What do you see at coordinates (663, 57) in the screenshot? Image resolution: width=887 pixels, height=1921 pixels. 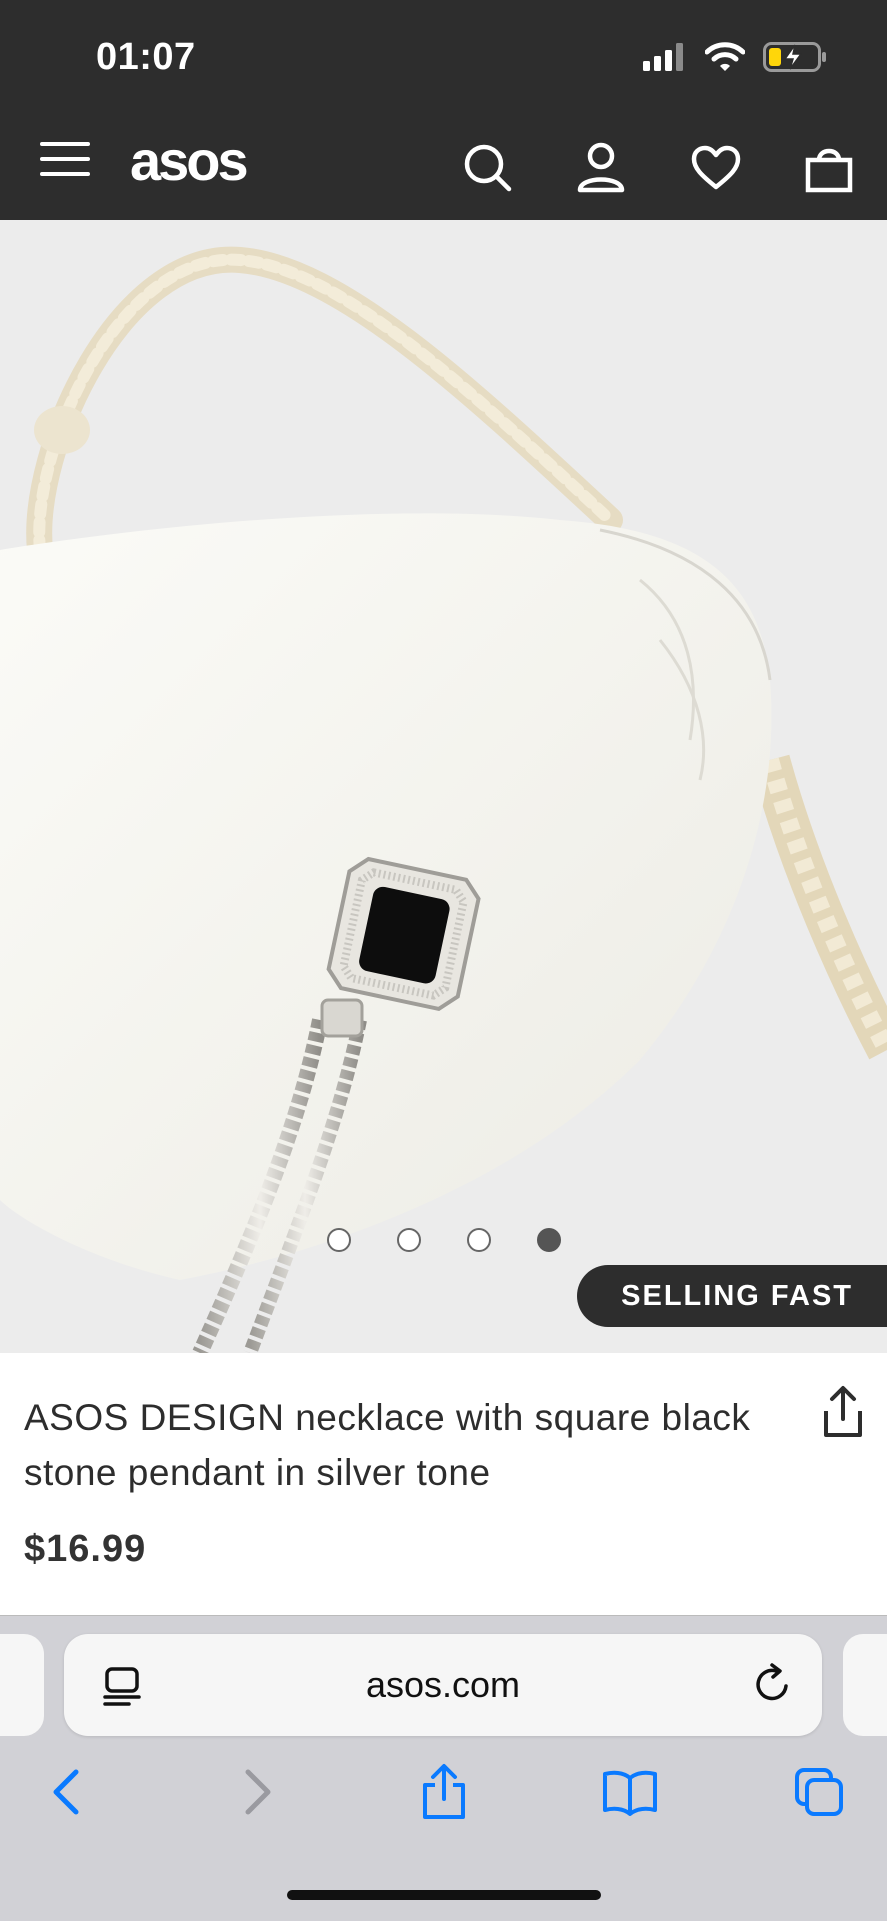 I see `cellular-signal-icon` at bounding box center [663, 57].